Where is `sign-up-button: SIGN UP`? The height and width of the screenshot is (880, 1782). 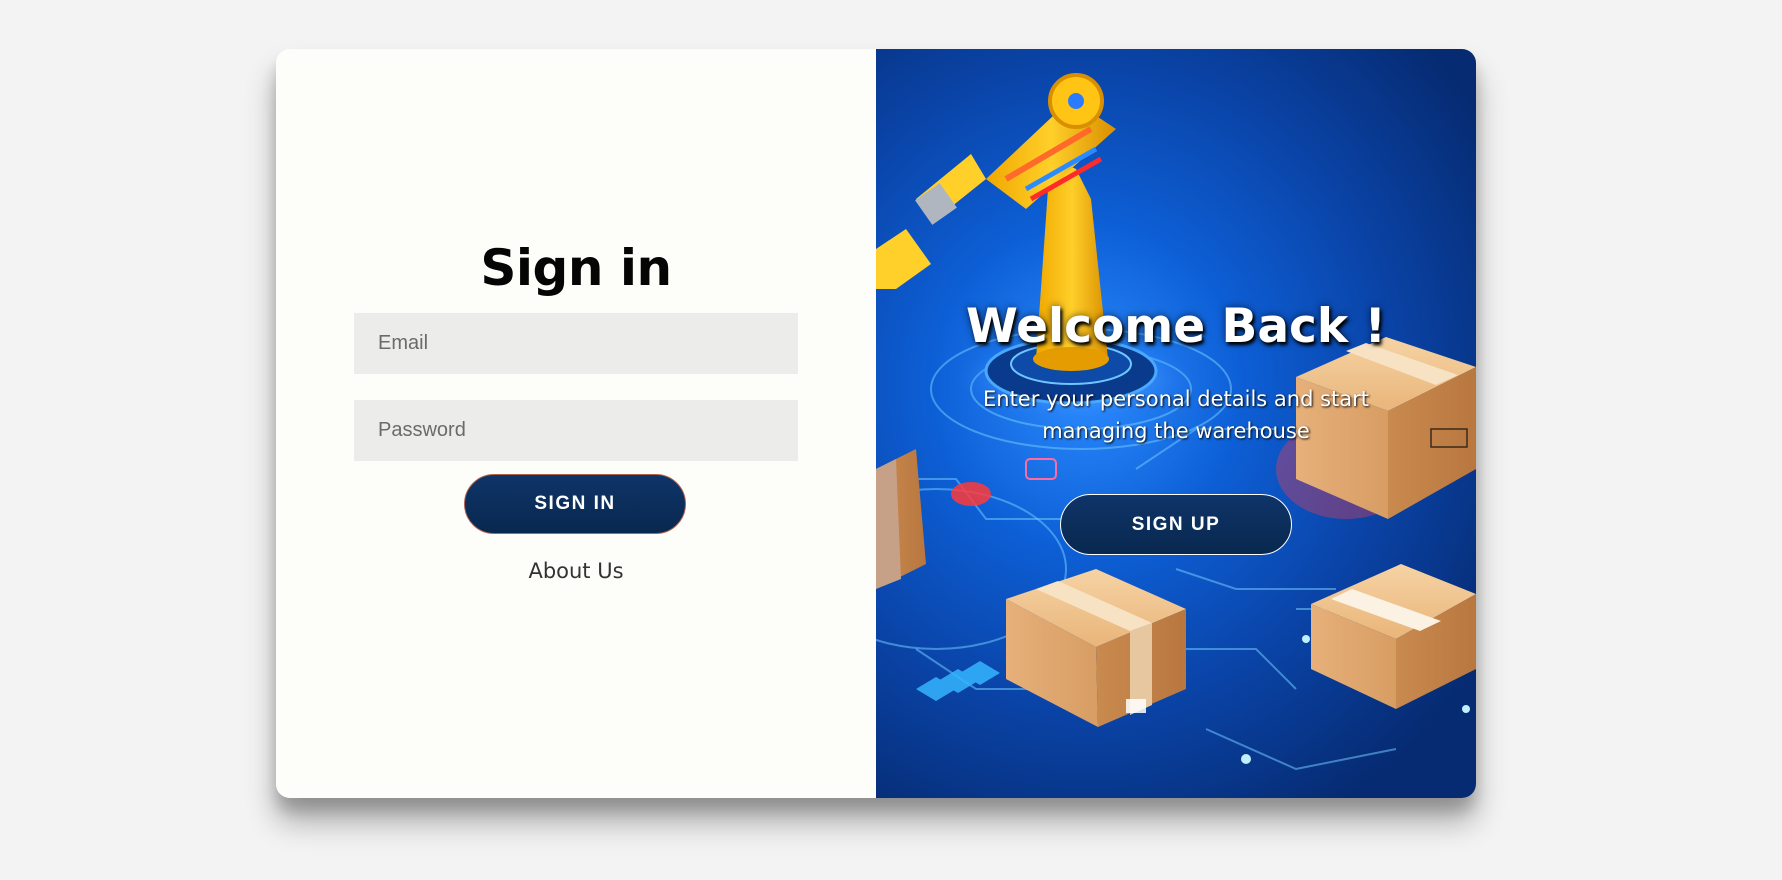 sign-up-button: SIGN UP is located at coordinates (1176, 524).